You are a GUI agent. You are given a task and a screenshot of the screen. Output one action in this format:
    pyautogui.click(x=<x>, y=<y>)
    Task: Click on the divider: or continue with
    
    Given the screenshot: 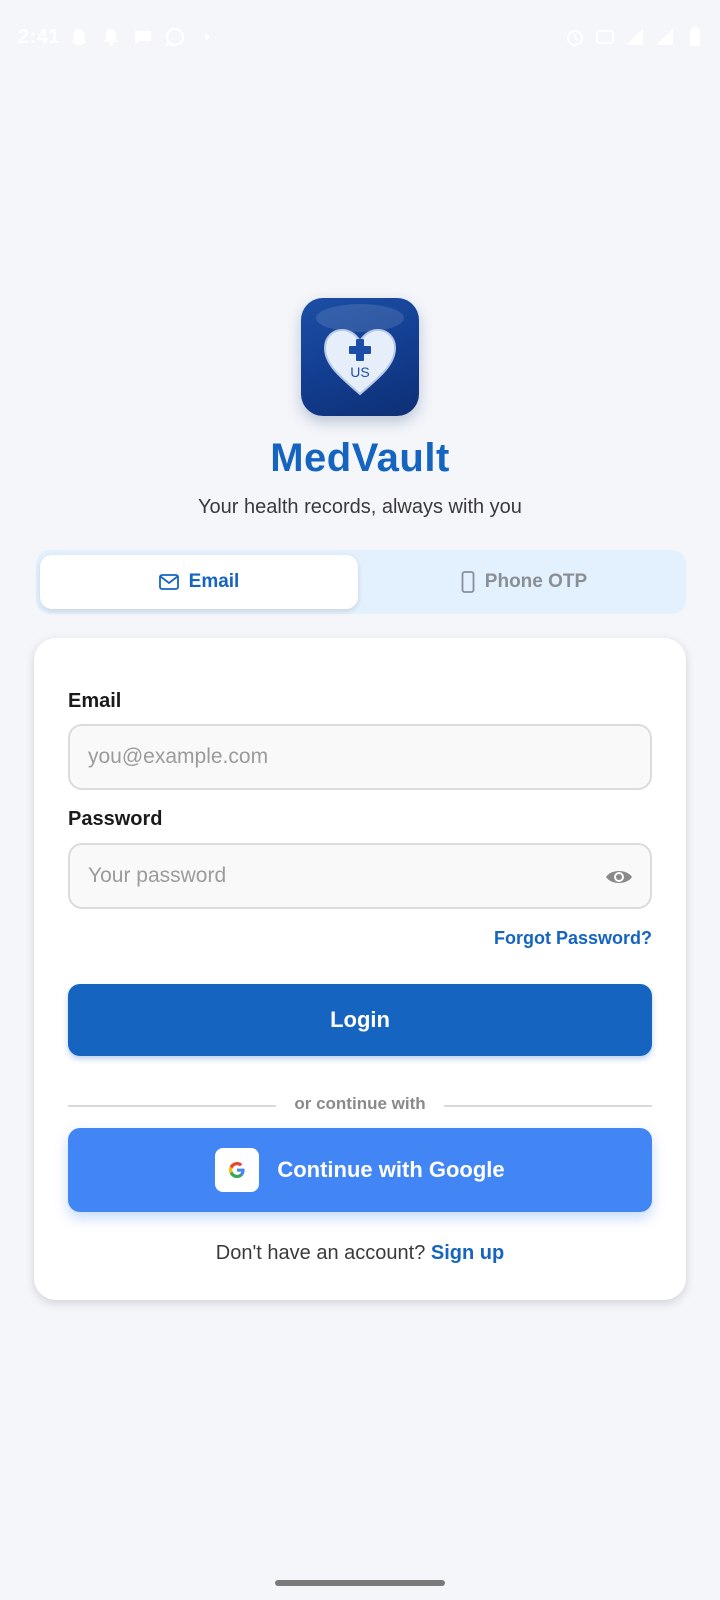 What is the action you would take?
    pyautogui.click(x=360, y=1106)
    